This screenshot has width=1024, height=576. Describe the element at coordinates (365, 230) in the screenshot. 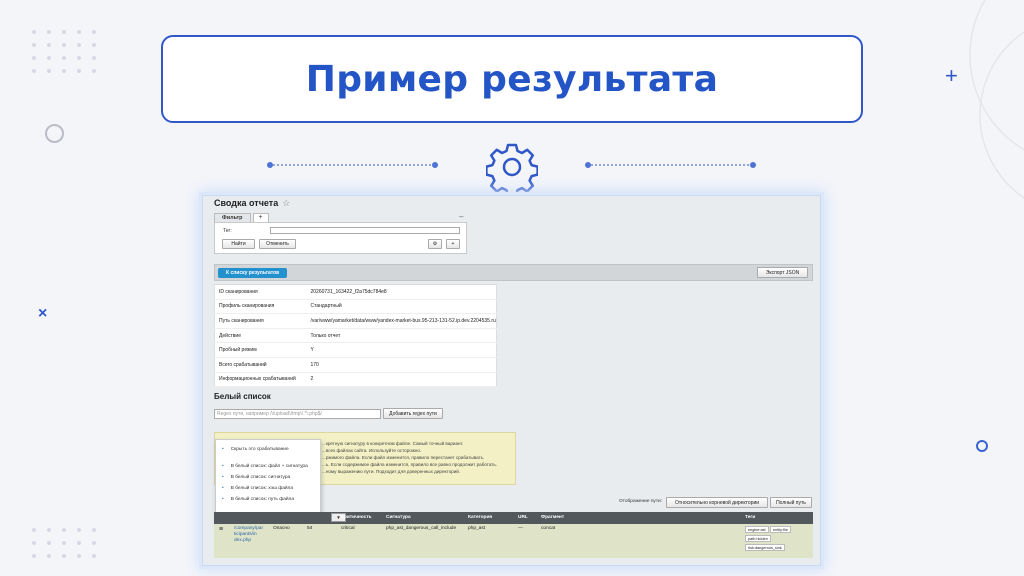

I see `tag-input` at that location.